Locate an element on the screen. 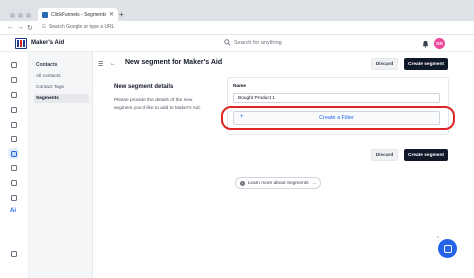  forward-icon: → is located at coordinates (20, 27).